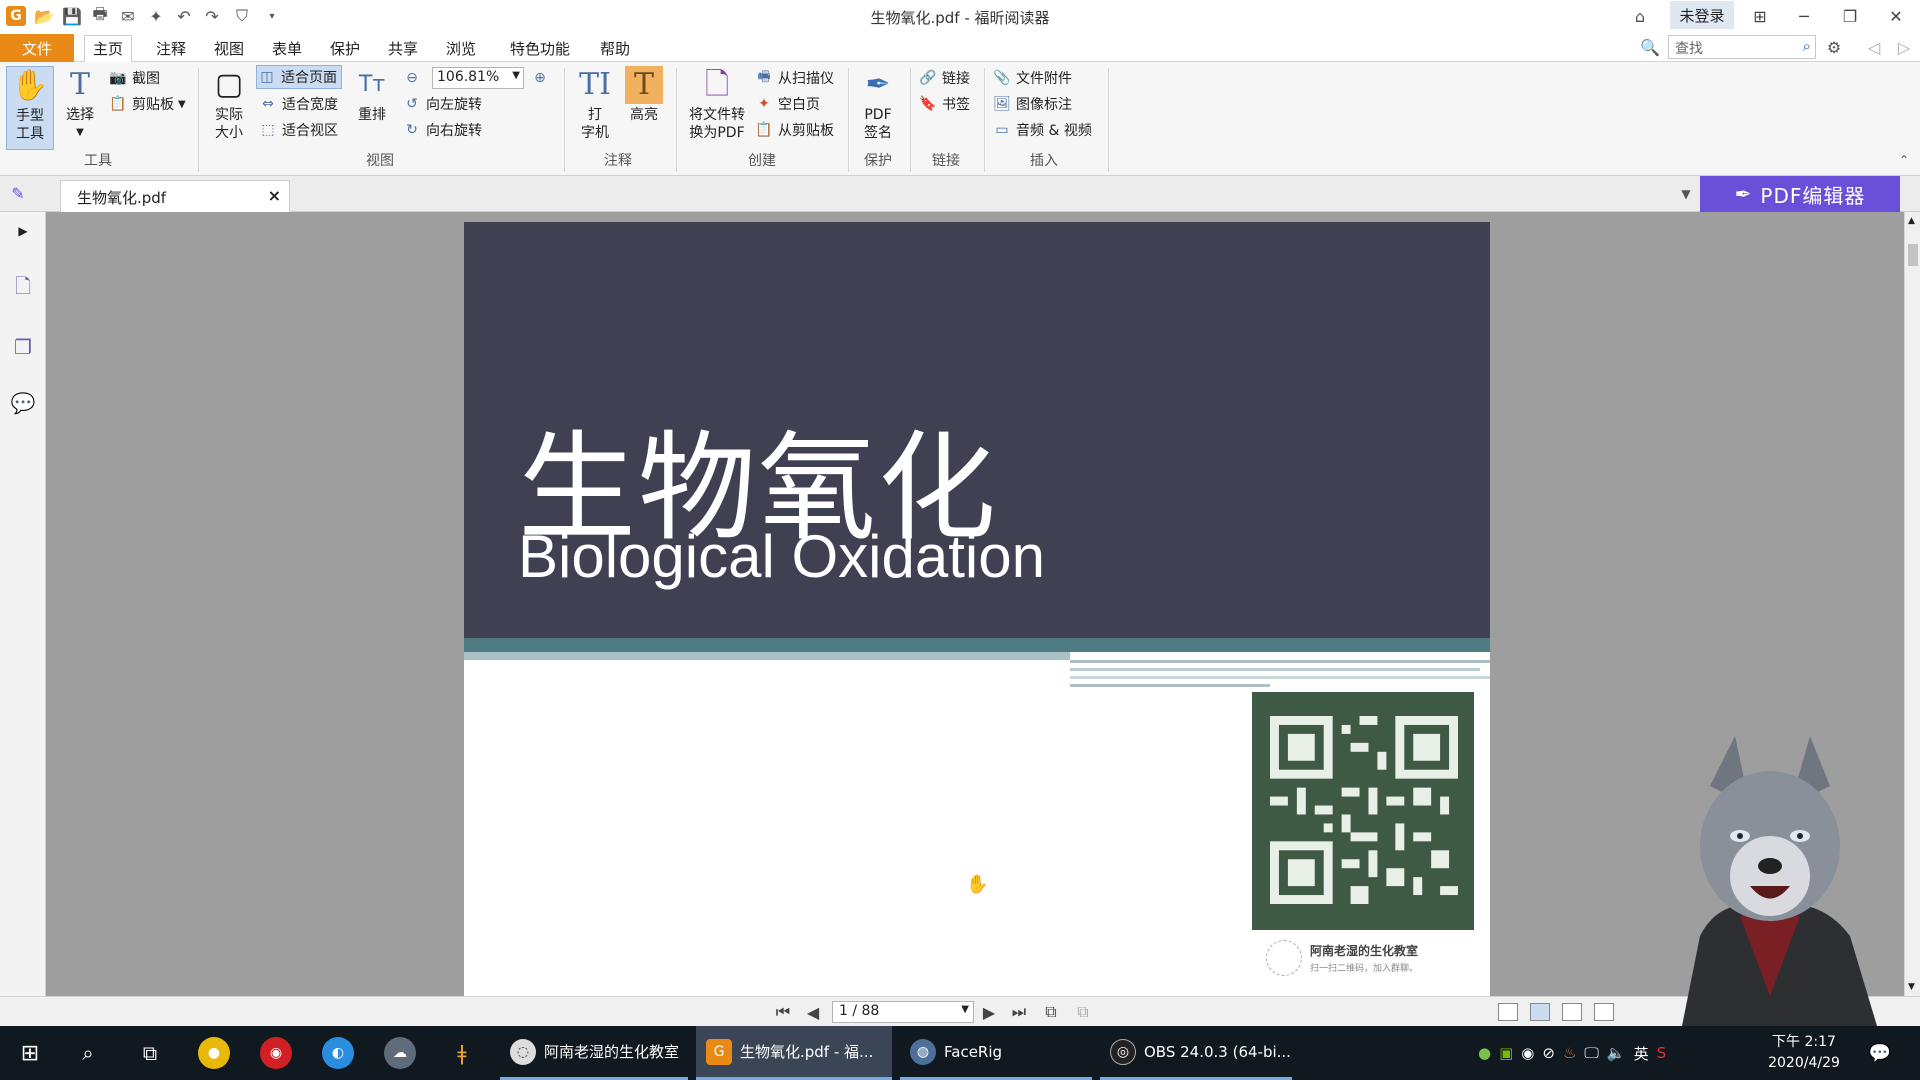  What do you see at coordinates (989, 1012) in the screenshot?
I see `next-page-icon: ▶` at bounding box center [989, 1012].